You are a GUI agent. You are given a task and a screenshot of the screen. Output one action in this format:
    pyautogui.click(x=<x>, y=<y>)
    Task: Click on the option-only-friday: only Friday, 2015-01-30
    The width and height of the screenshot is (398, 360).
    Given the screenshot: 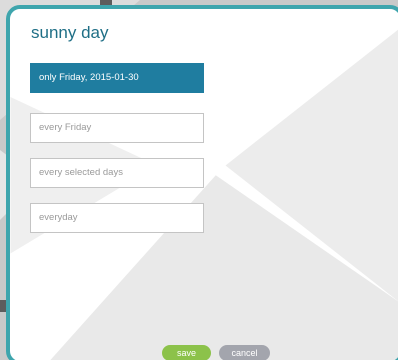 What is the action you would take?
    pyautogui.click(x=117, y=78)
    